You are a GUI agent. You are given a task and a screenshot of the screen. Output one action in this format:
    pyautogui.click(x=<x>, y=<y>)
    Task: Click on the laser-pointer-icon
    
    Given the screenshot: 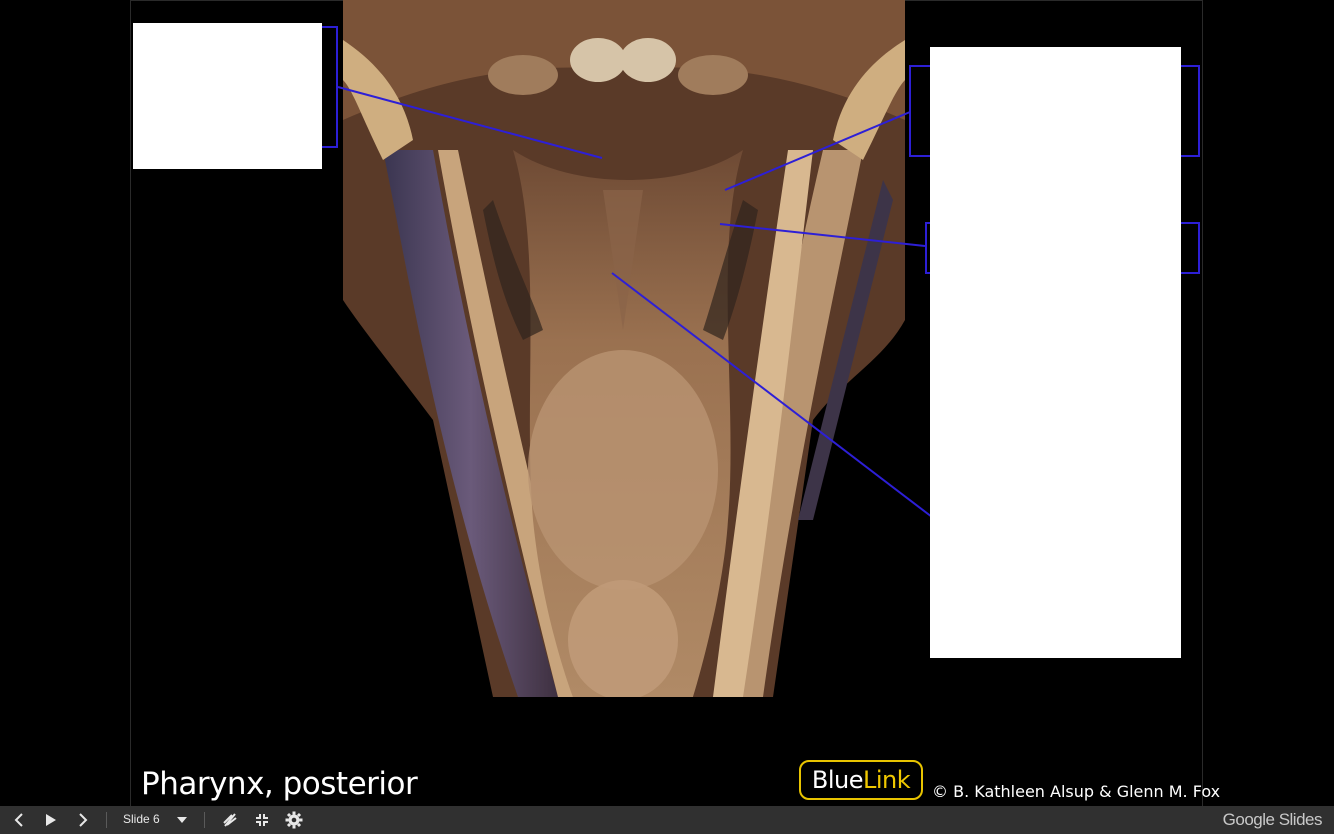 What is the action you would take?
    pyautogui.click(x=230, y=820)
    